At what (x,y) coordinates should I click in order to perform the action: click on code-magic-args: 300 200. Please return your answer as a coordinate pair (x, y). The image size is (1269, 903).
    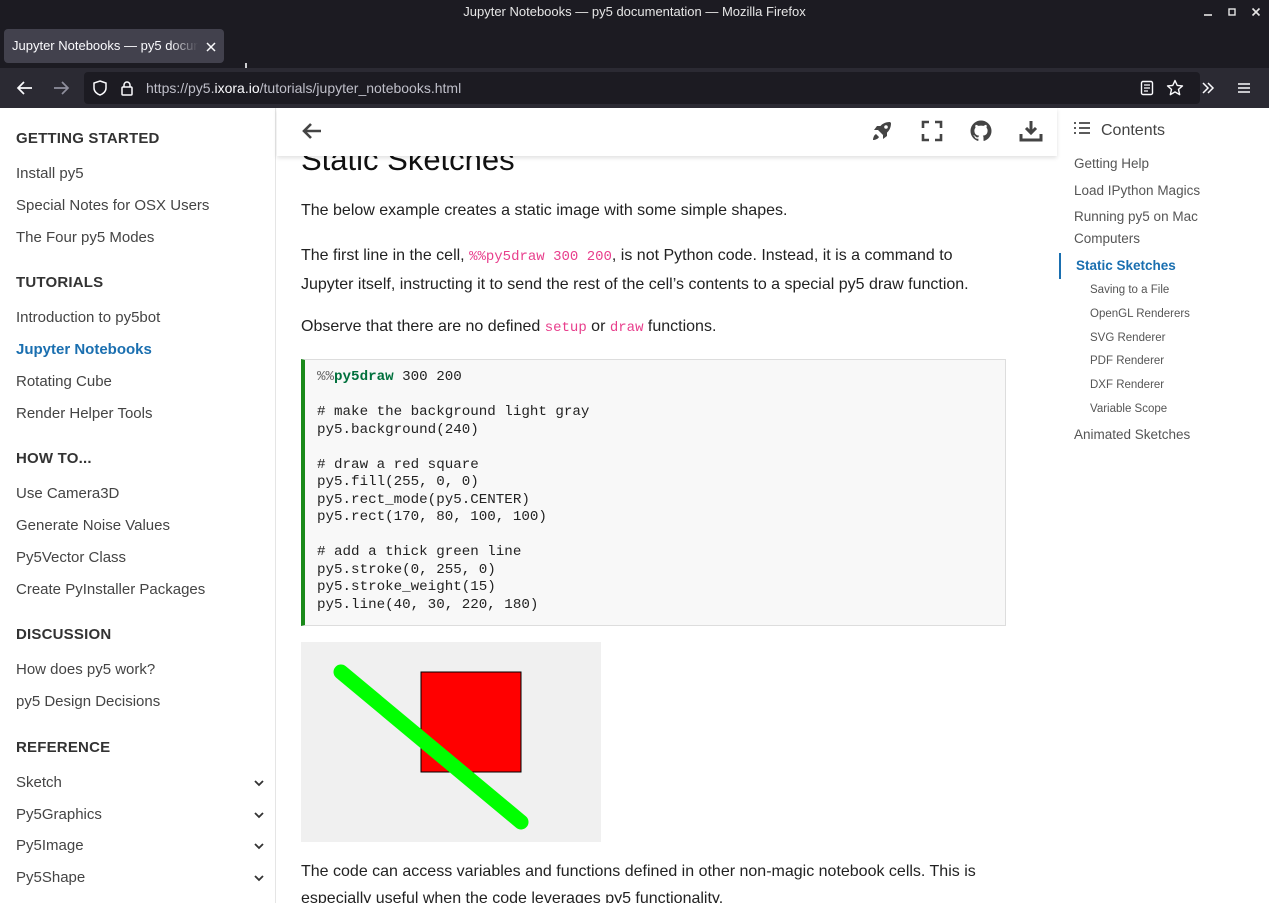
    Looking at the image, I should click on (427, 377).